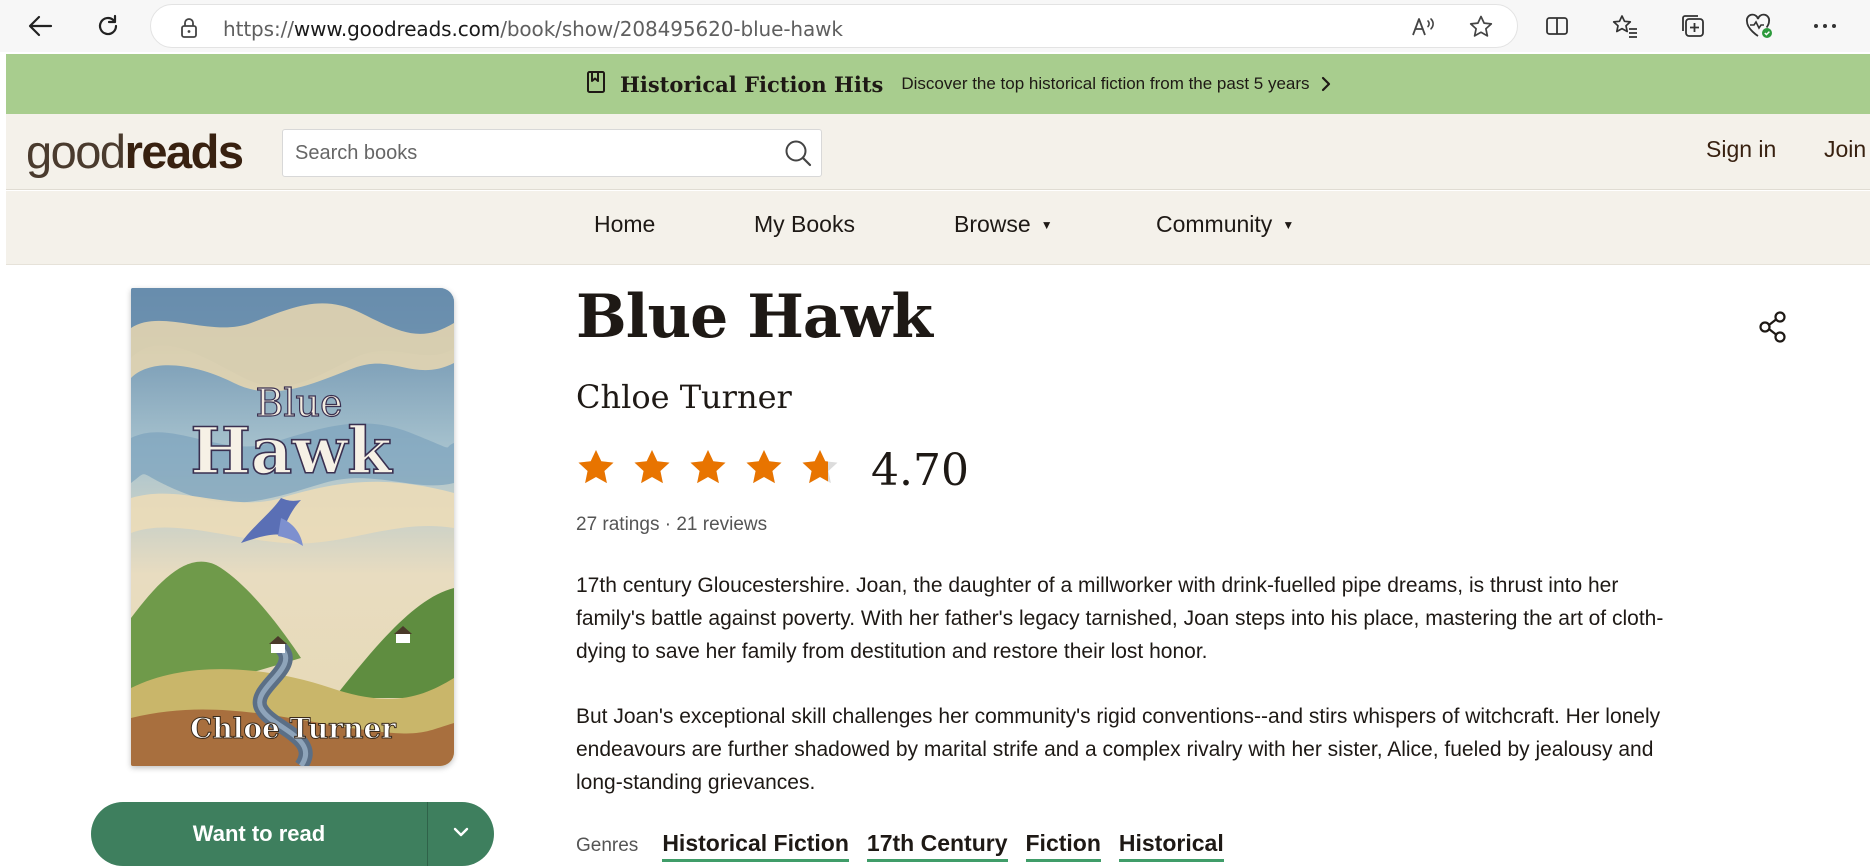 This screenshot has height=867, width=1870. Describe the element at coordinates (751, 84) in the screenshot. I see `promo-title: Historical Fiction Hits` at that location.